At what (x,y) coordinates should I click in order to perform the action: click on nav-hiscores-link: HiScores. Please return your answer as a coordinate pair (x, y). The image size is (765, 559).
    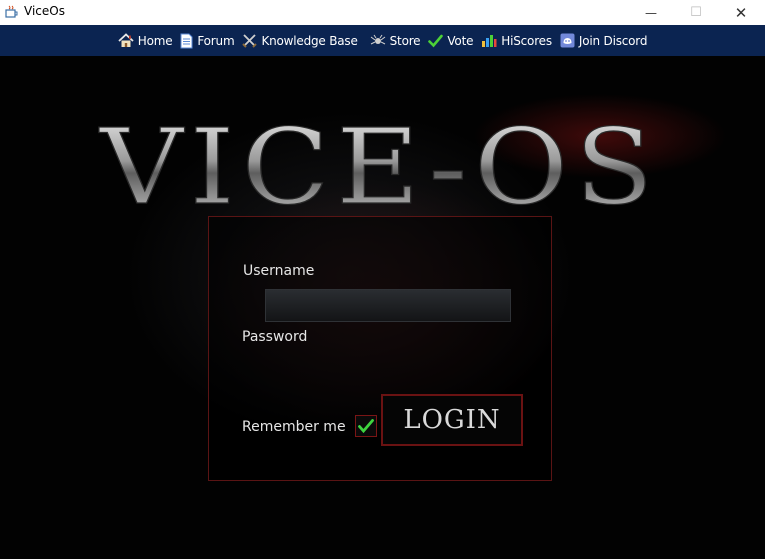
    Looking at the image, I should click on (516, 40).